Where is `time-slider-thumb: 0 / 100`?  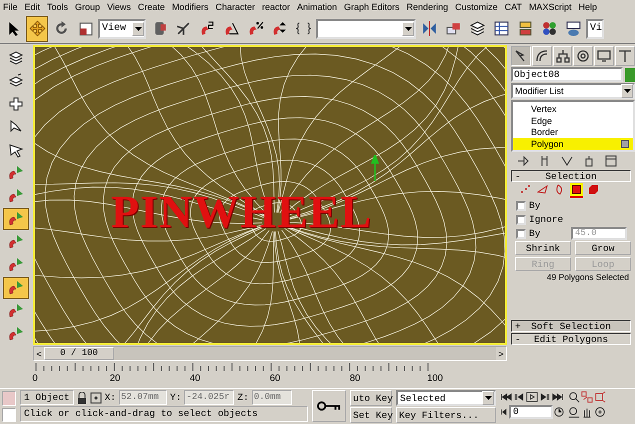 time-slider-thumb: 0 / 100 is located at coordinates (79, 353).